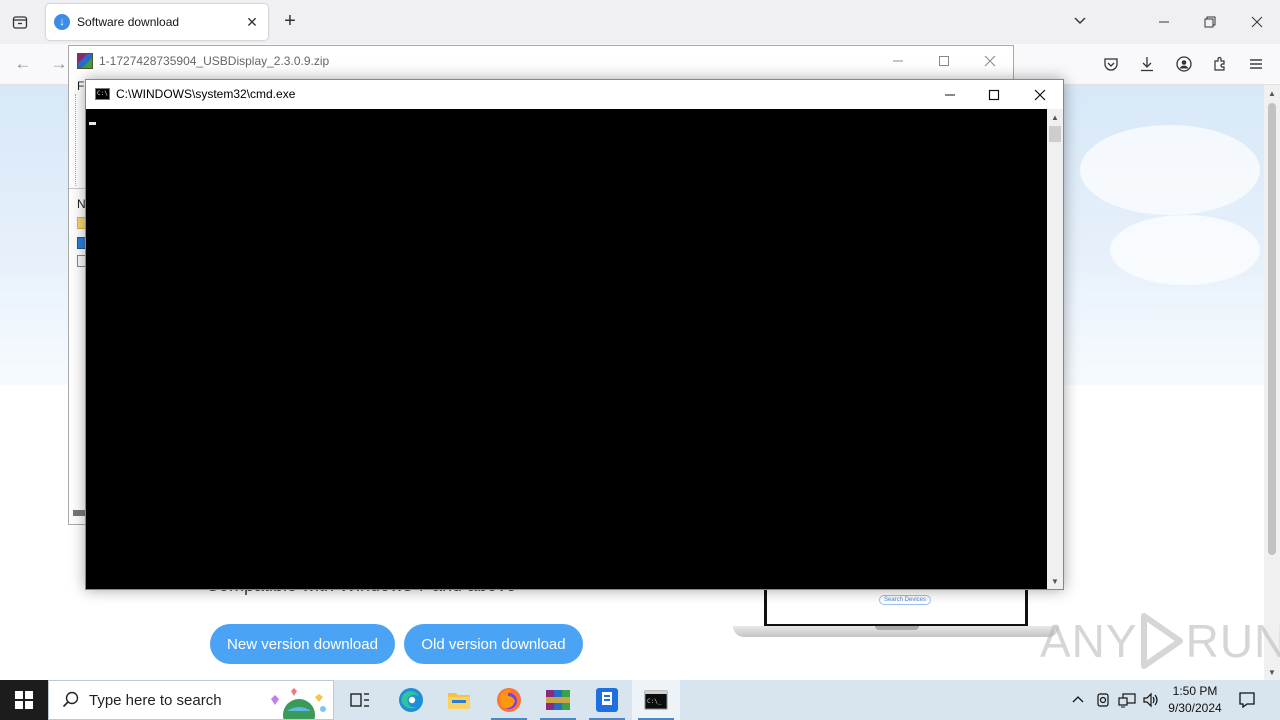  What do you see at coordinates (640, 22) in the screenshot?
I see `browser-tab-bar: ↓ Software download ✕ +` at bounding box center [640, 22].